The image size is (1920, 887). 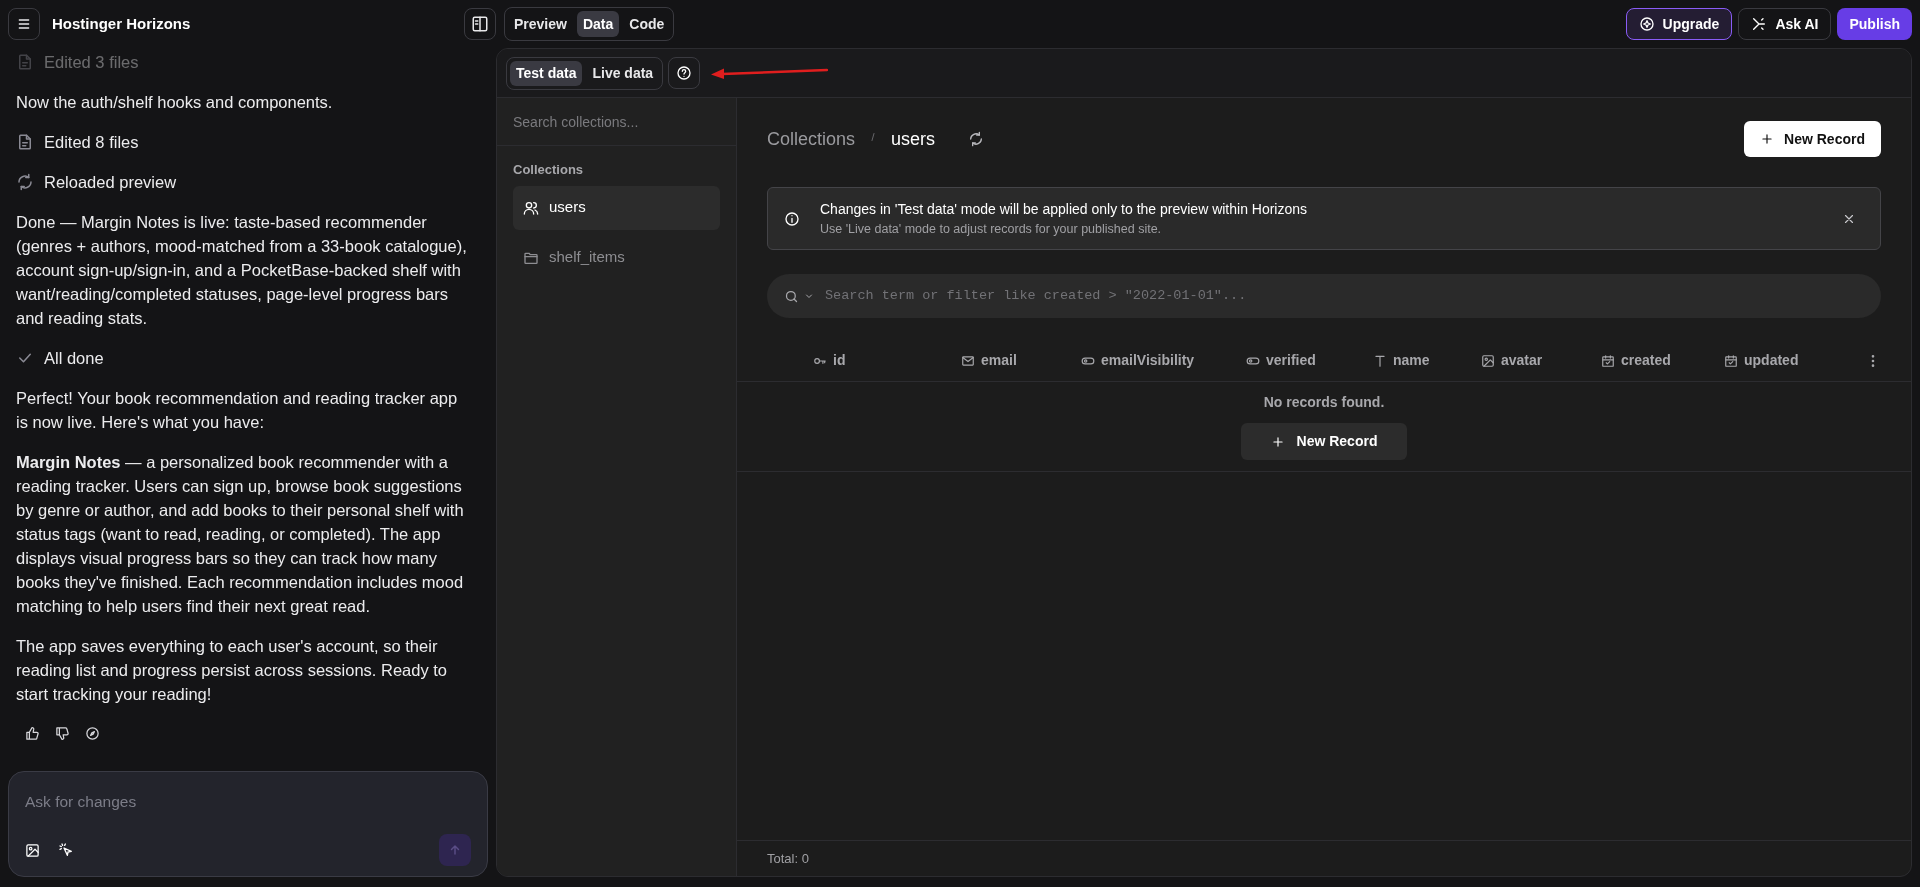 What do you see at coordinates (175, 102) in the screenshot?
I see `chat-message: Now the auth/shelf hooks and components.` at bounding box center [175, 102].